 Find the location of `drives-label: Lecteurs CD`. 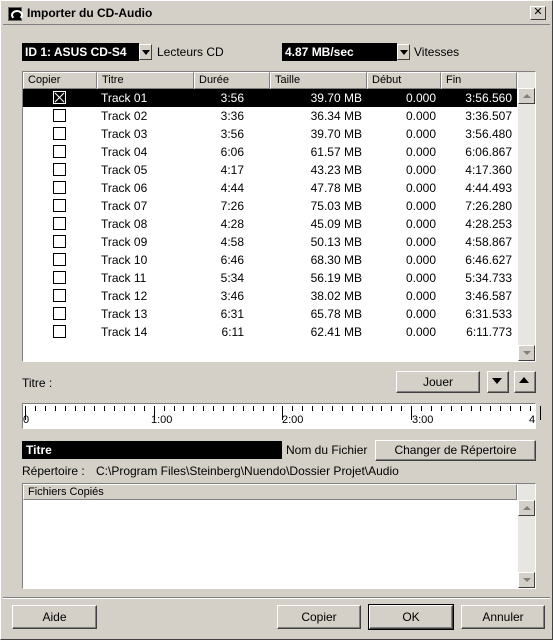

drives-label: Lecteurs CD is located at coordinates (190, 52).